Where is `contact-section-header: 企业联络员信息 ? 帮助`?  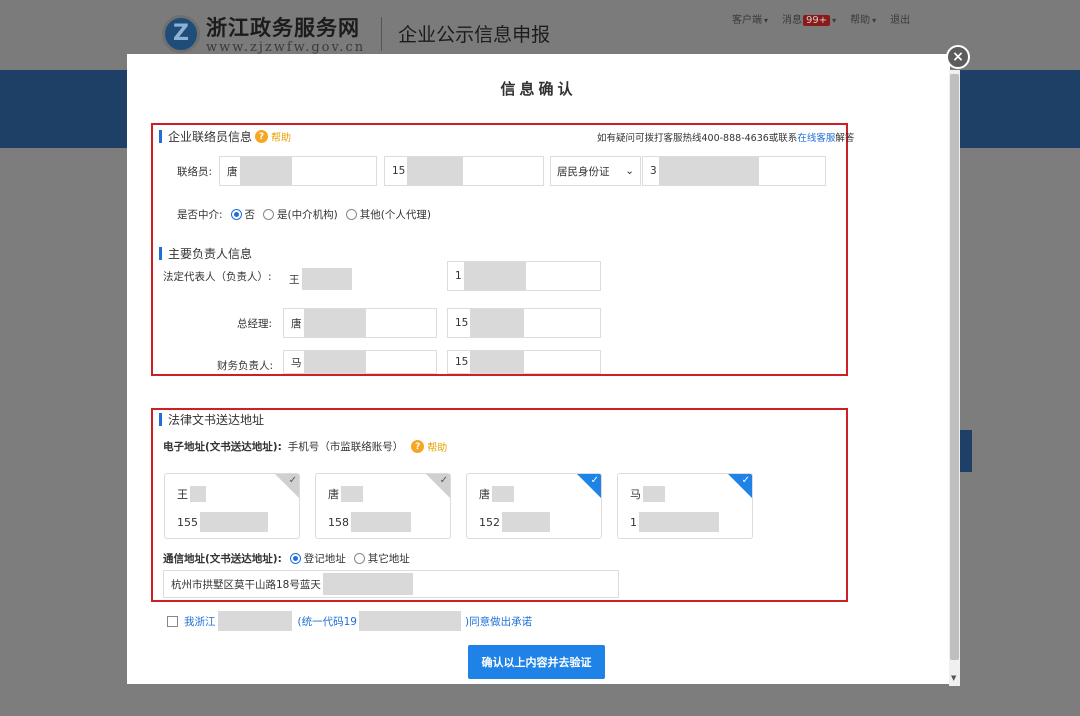
contact-section-header: 企业联络员信息 ? 帮助 is located at coordinates (225, 136).